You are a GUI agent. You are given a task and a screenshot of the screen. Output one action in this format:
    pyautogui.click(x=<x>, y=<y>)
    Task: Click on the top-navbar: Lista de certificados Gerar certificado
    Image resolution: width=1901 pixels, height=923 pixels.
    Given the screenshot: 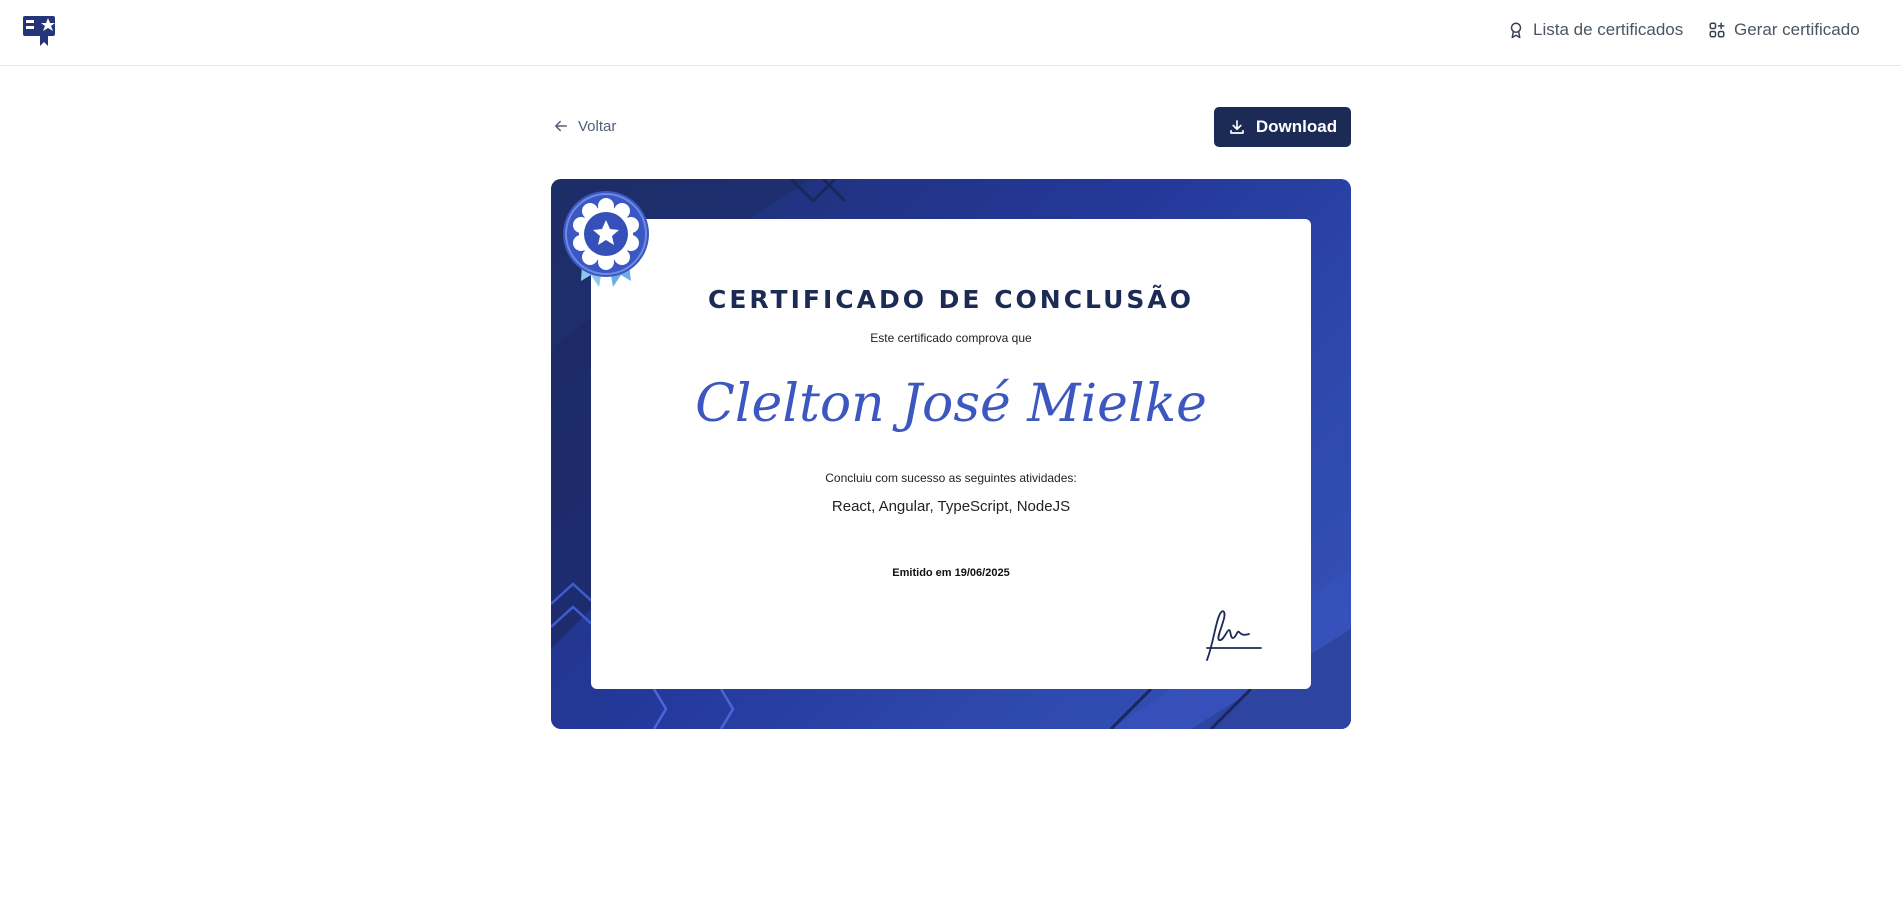 What is the action you would take?
    pyautogui.click(x=950, y=33)
    